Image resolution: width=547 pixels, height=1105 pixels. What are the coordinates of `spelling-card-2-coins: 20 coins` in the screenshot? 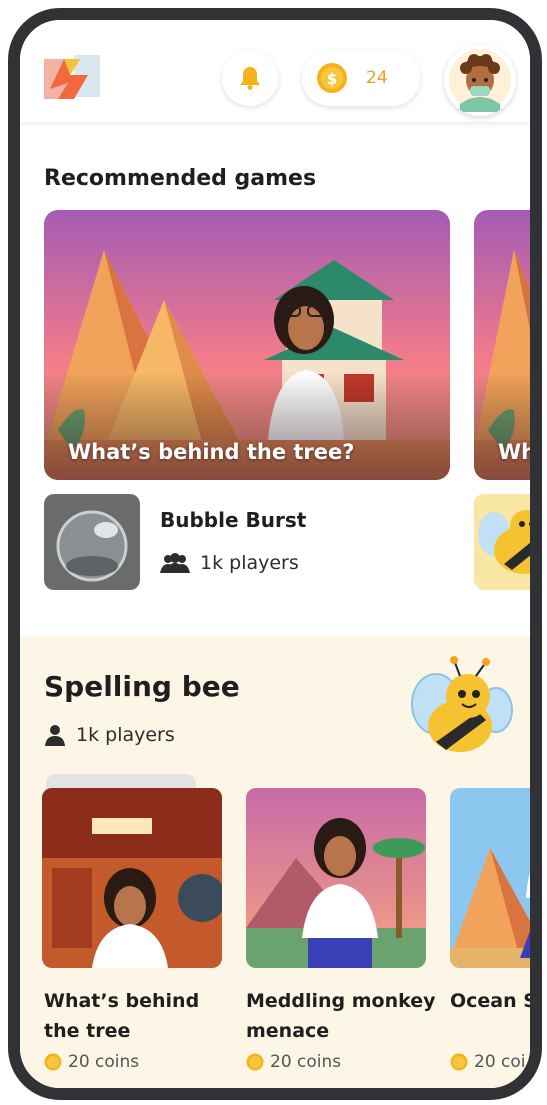 It's located at (293, 1062).